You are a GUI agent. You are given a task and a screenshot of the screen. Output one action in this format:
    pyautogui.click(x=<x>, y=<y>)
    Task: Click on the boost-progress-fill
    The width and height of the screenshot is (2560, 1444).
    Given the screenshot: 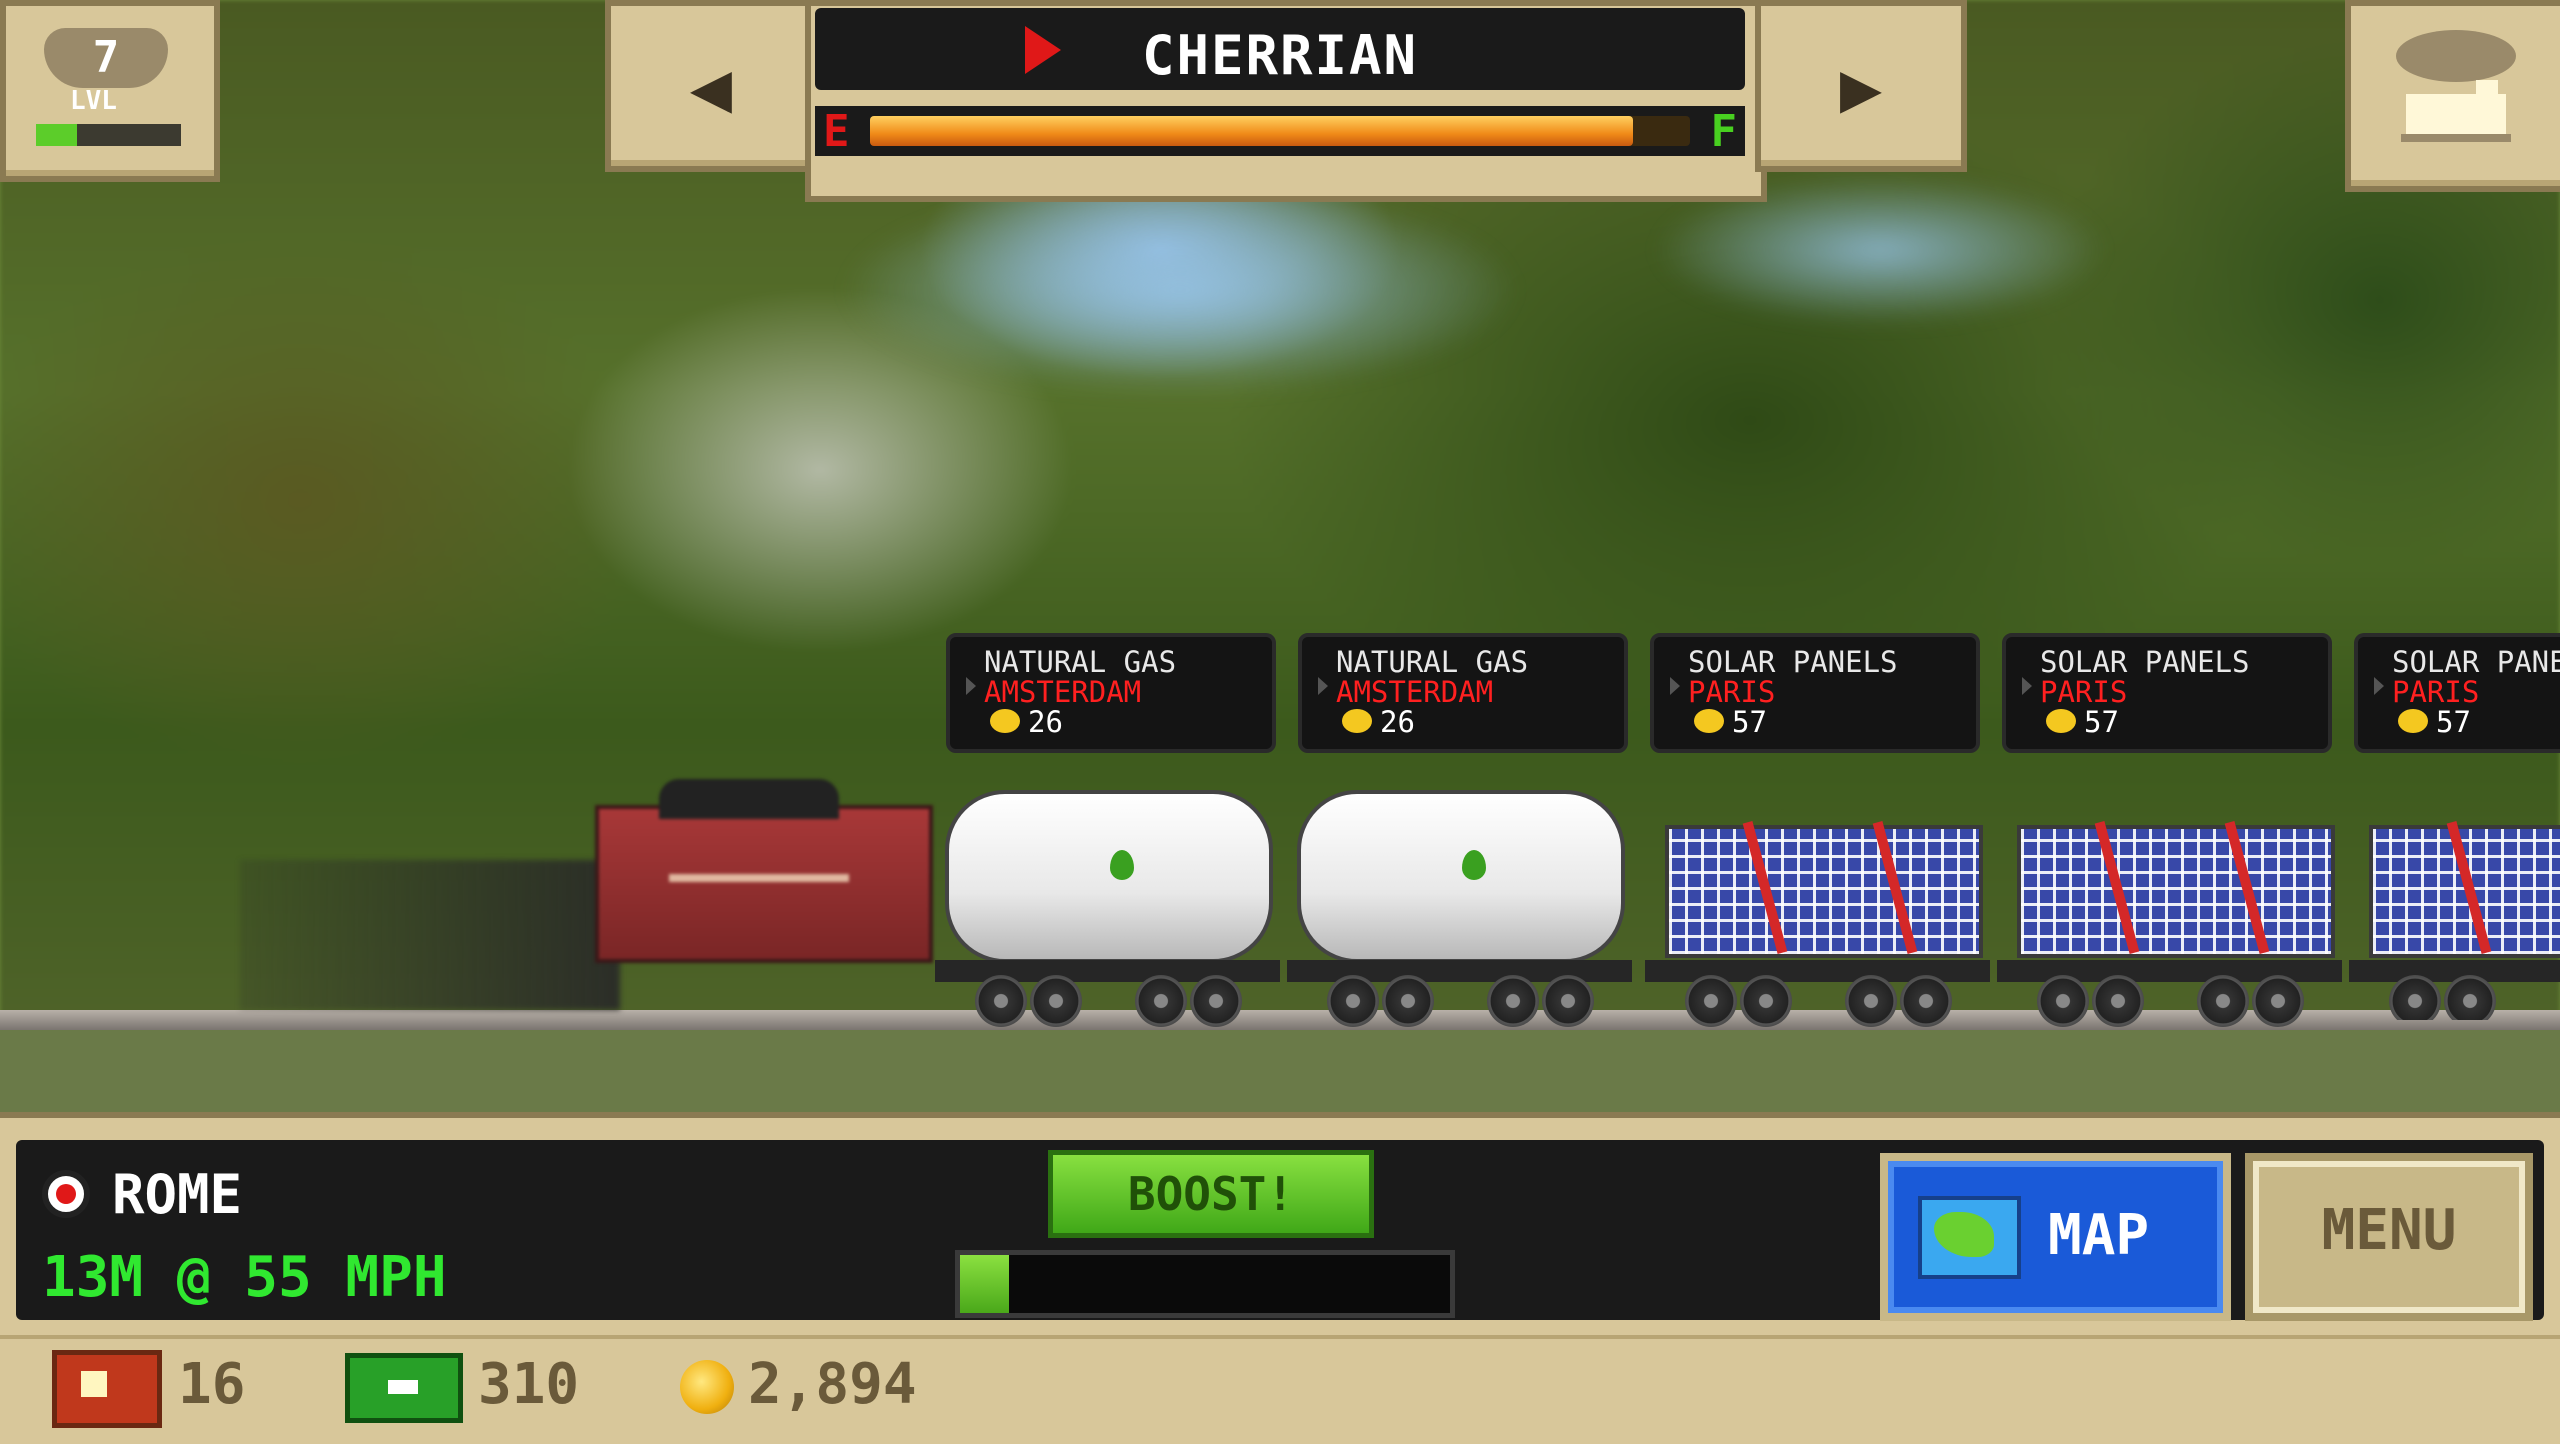 What is the action you would take?
    pyautogui.click(x=984, y=1284)
    